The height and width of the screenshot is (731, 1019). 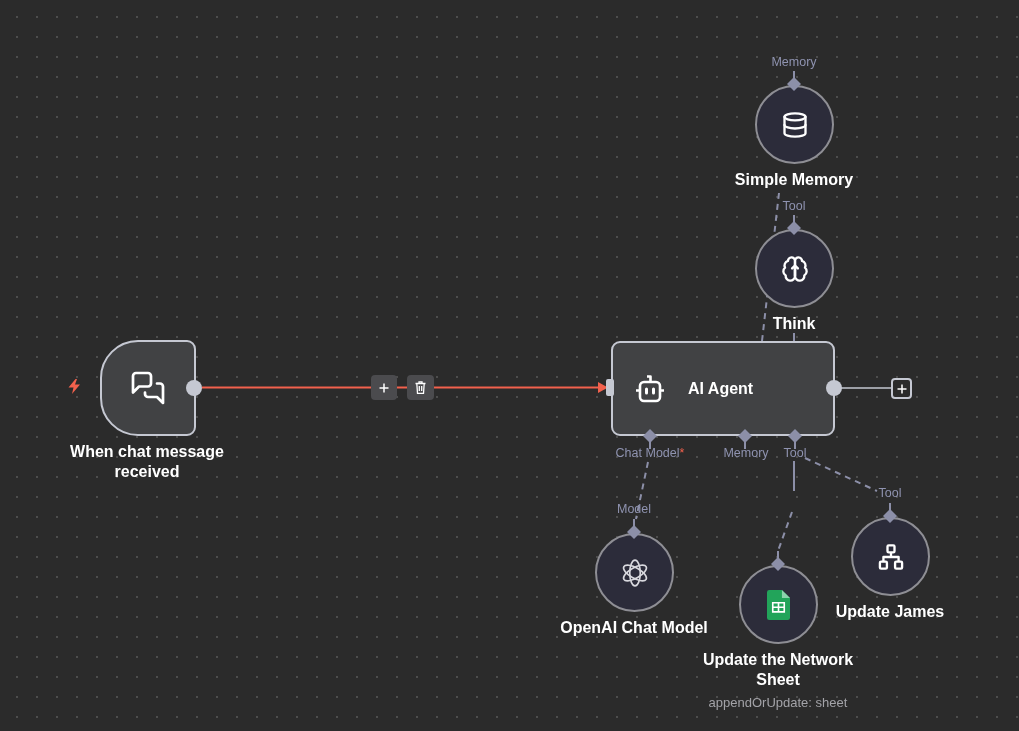 What do you see at coordinates (74, 386) in the screenshot?
I see `bolt-icon` at bounding box center [74, 386].